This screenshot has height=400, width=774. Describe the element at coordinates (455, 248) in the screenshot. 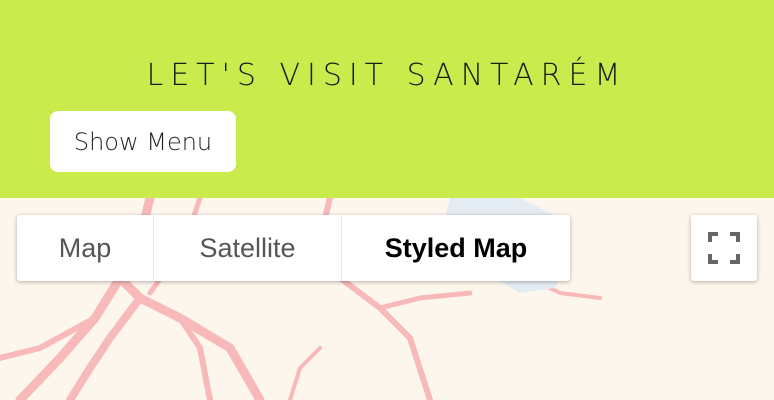

I see `tab-styled-map: Styled Map` at that location.